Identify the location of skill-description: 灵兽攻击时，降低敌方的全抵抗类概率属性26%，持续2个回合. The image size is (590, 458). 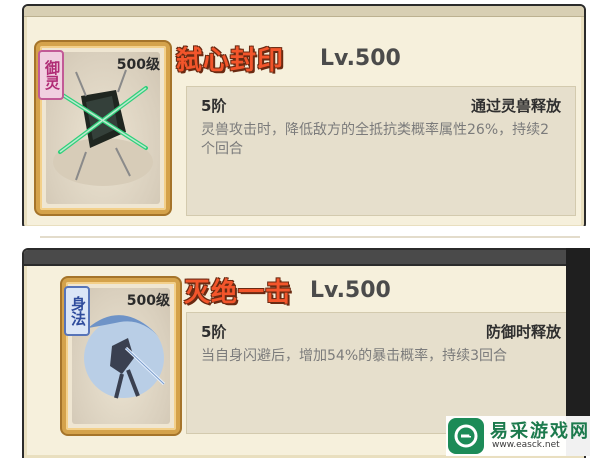
(375, 139).